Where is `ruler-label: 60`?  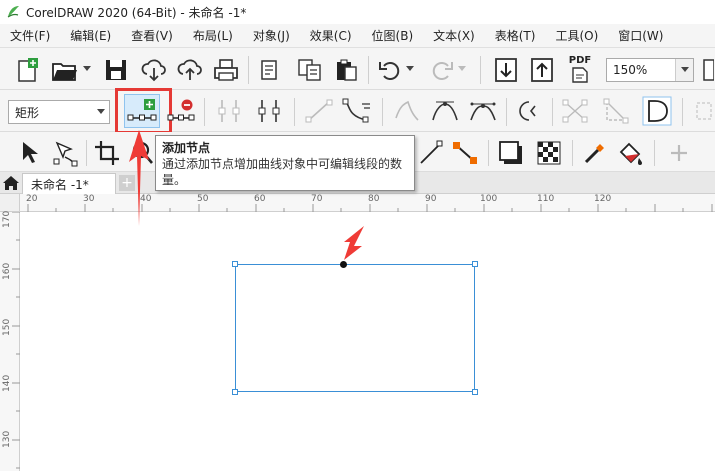 ruler-label: 60 is located at coordinates (260, 199).